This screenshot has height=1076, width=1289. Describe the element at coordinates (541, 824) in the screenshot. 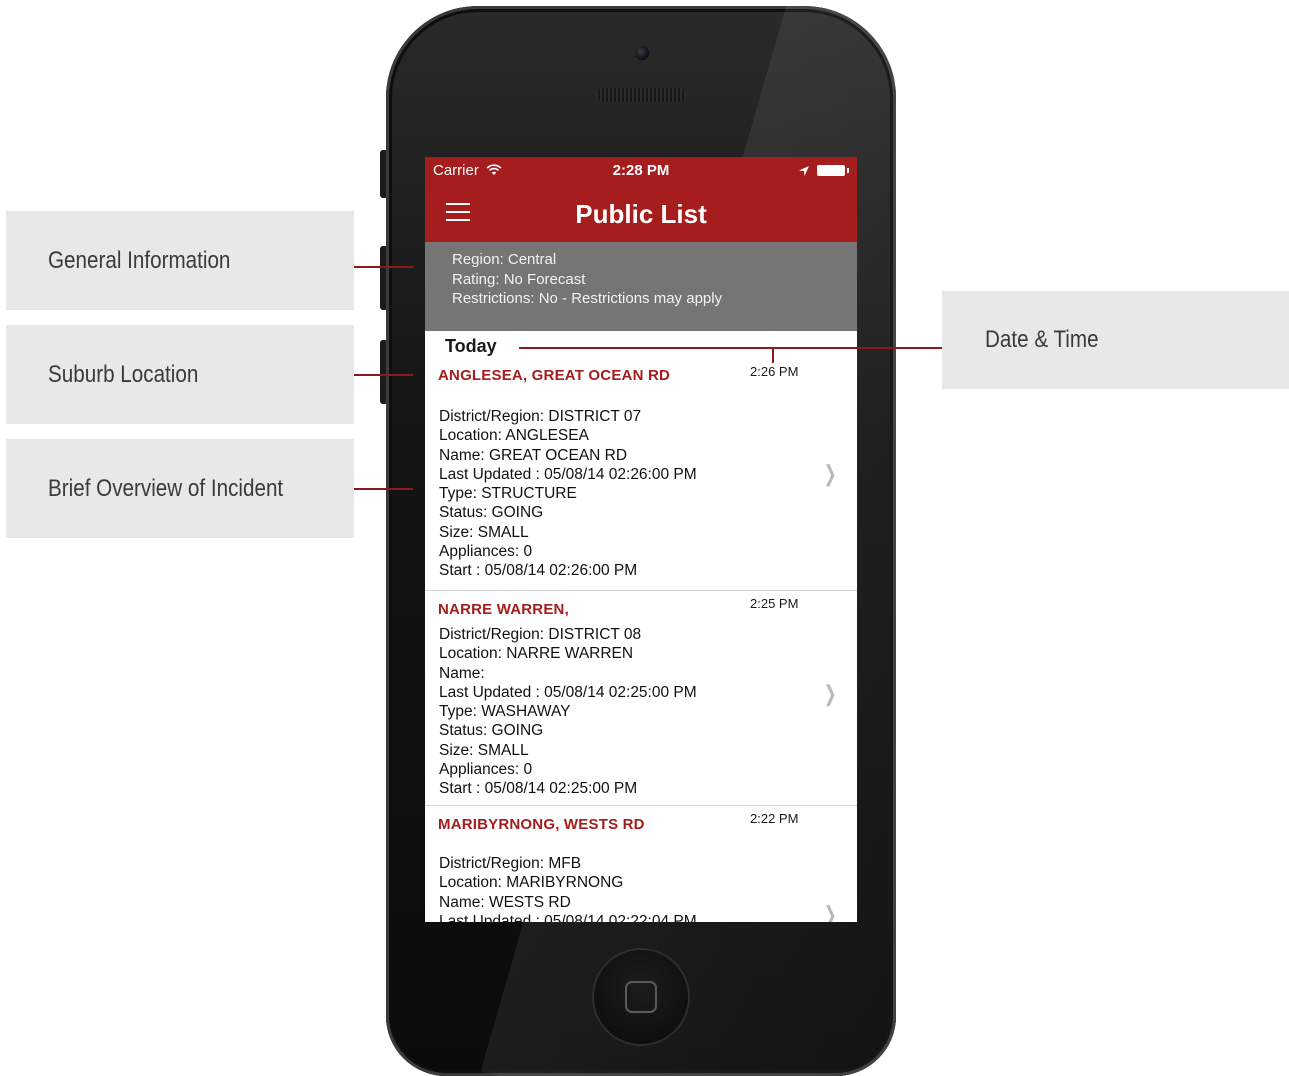

I see `incident-suburb: MARIBYRNONG, WESTS RD` at that location.